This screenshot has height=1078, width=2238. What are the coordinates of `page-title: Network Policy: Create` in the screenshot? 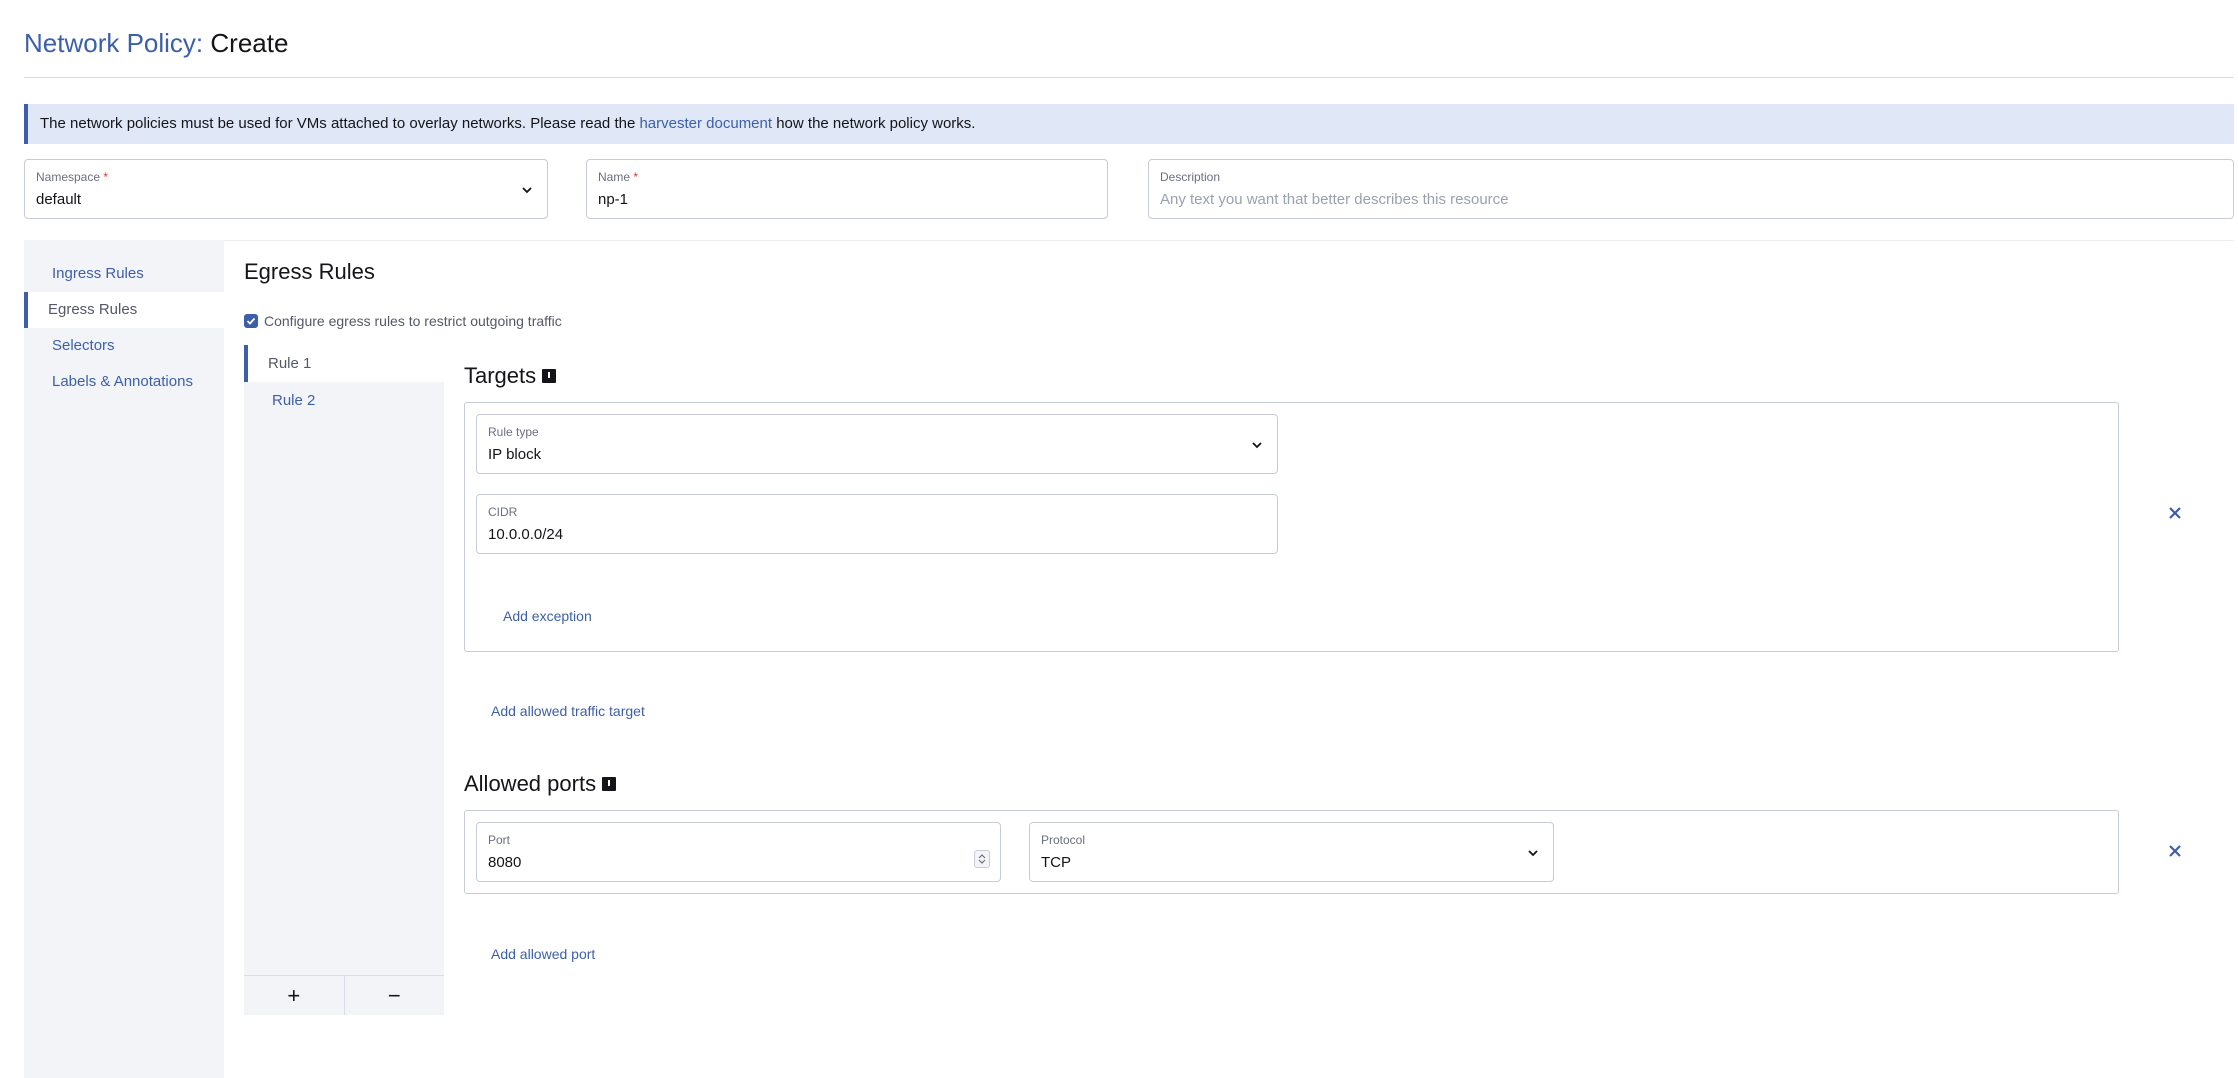 It's located at (1129, 43).